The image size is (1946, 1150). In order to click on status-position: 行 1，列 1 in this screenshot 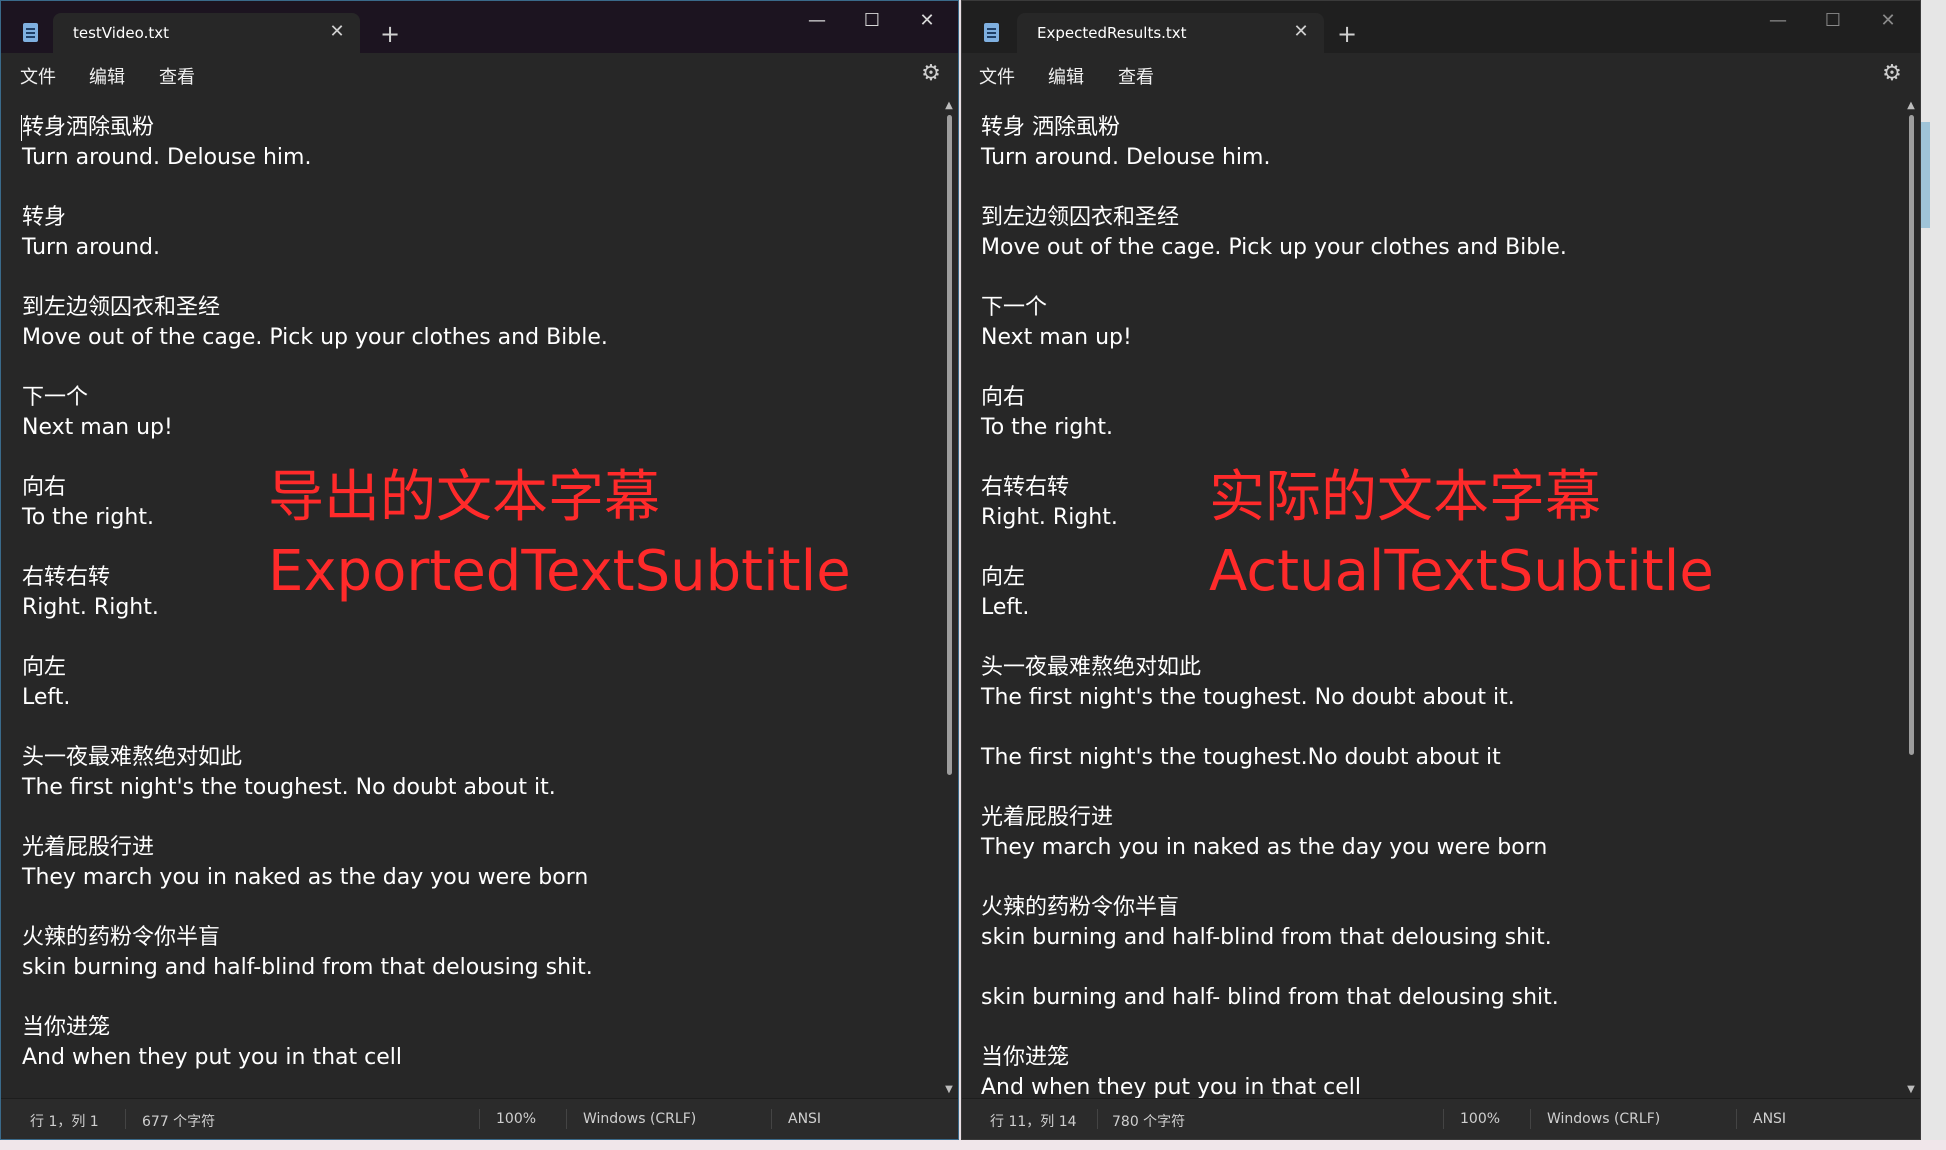, I will do `click(64, 1122)`.